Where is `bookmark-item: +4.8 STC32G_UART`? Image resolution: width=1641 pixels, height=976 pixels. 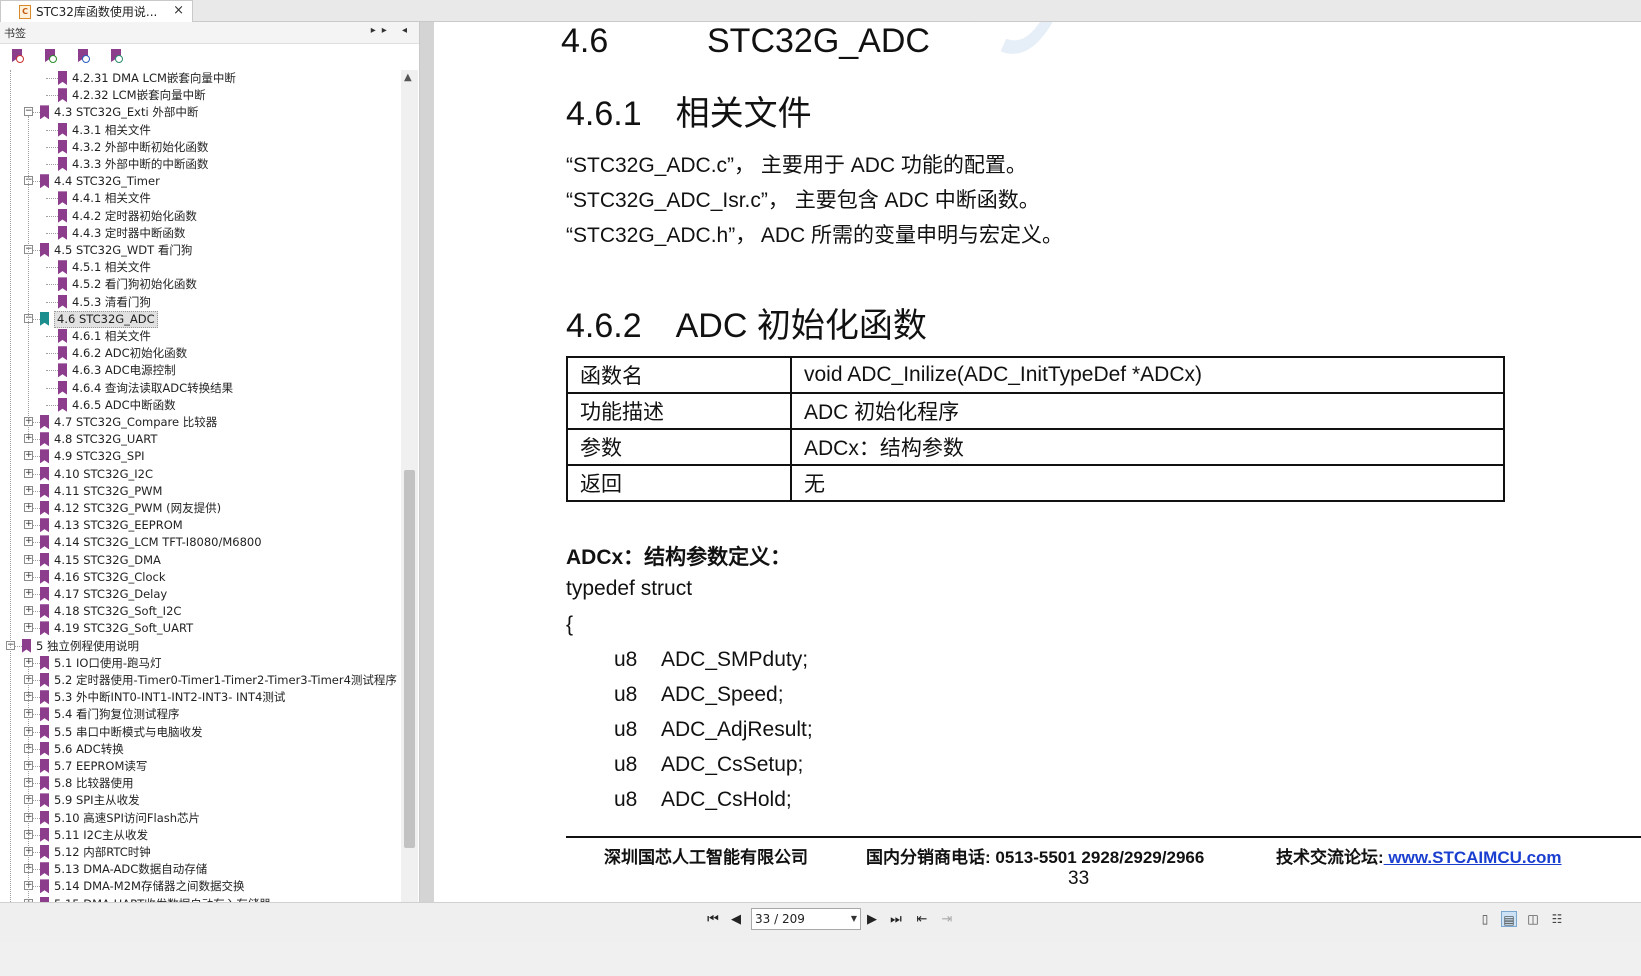 bookmark-item: +4.8 STC32G_UART is located at coordinates (200, 439).